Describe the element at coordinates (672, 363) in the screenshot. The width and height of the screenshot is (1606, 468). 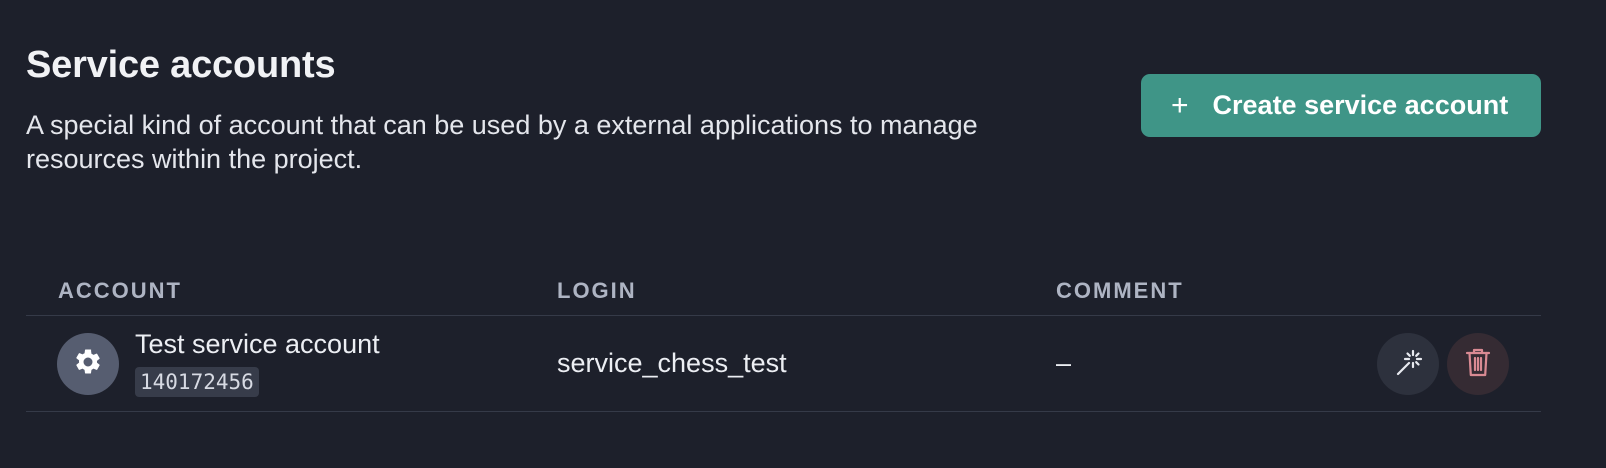
I see `account-login: service_chess_test` at that location.